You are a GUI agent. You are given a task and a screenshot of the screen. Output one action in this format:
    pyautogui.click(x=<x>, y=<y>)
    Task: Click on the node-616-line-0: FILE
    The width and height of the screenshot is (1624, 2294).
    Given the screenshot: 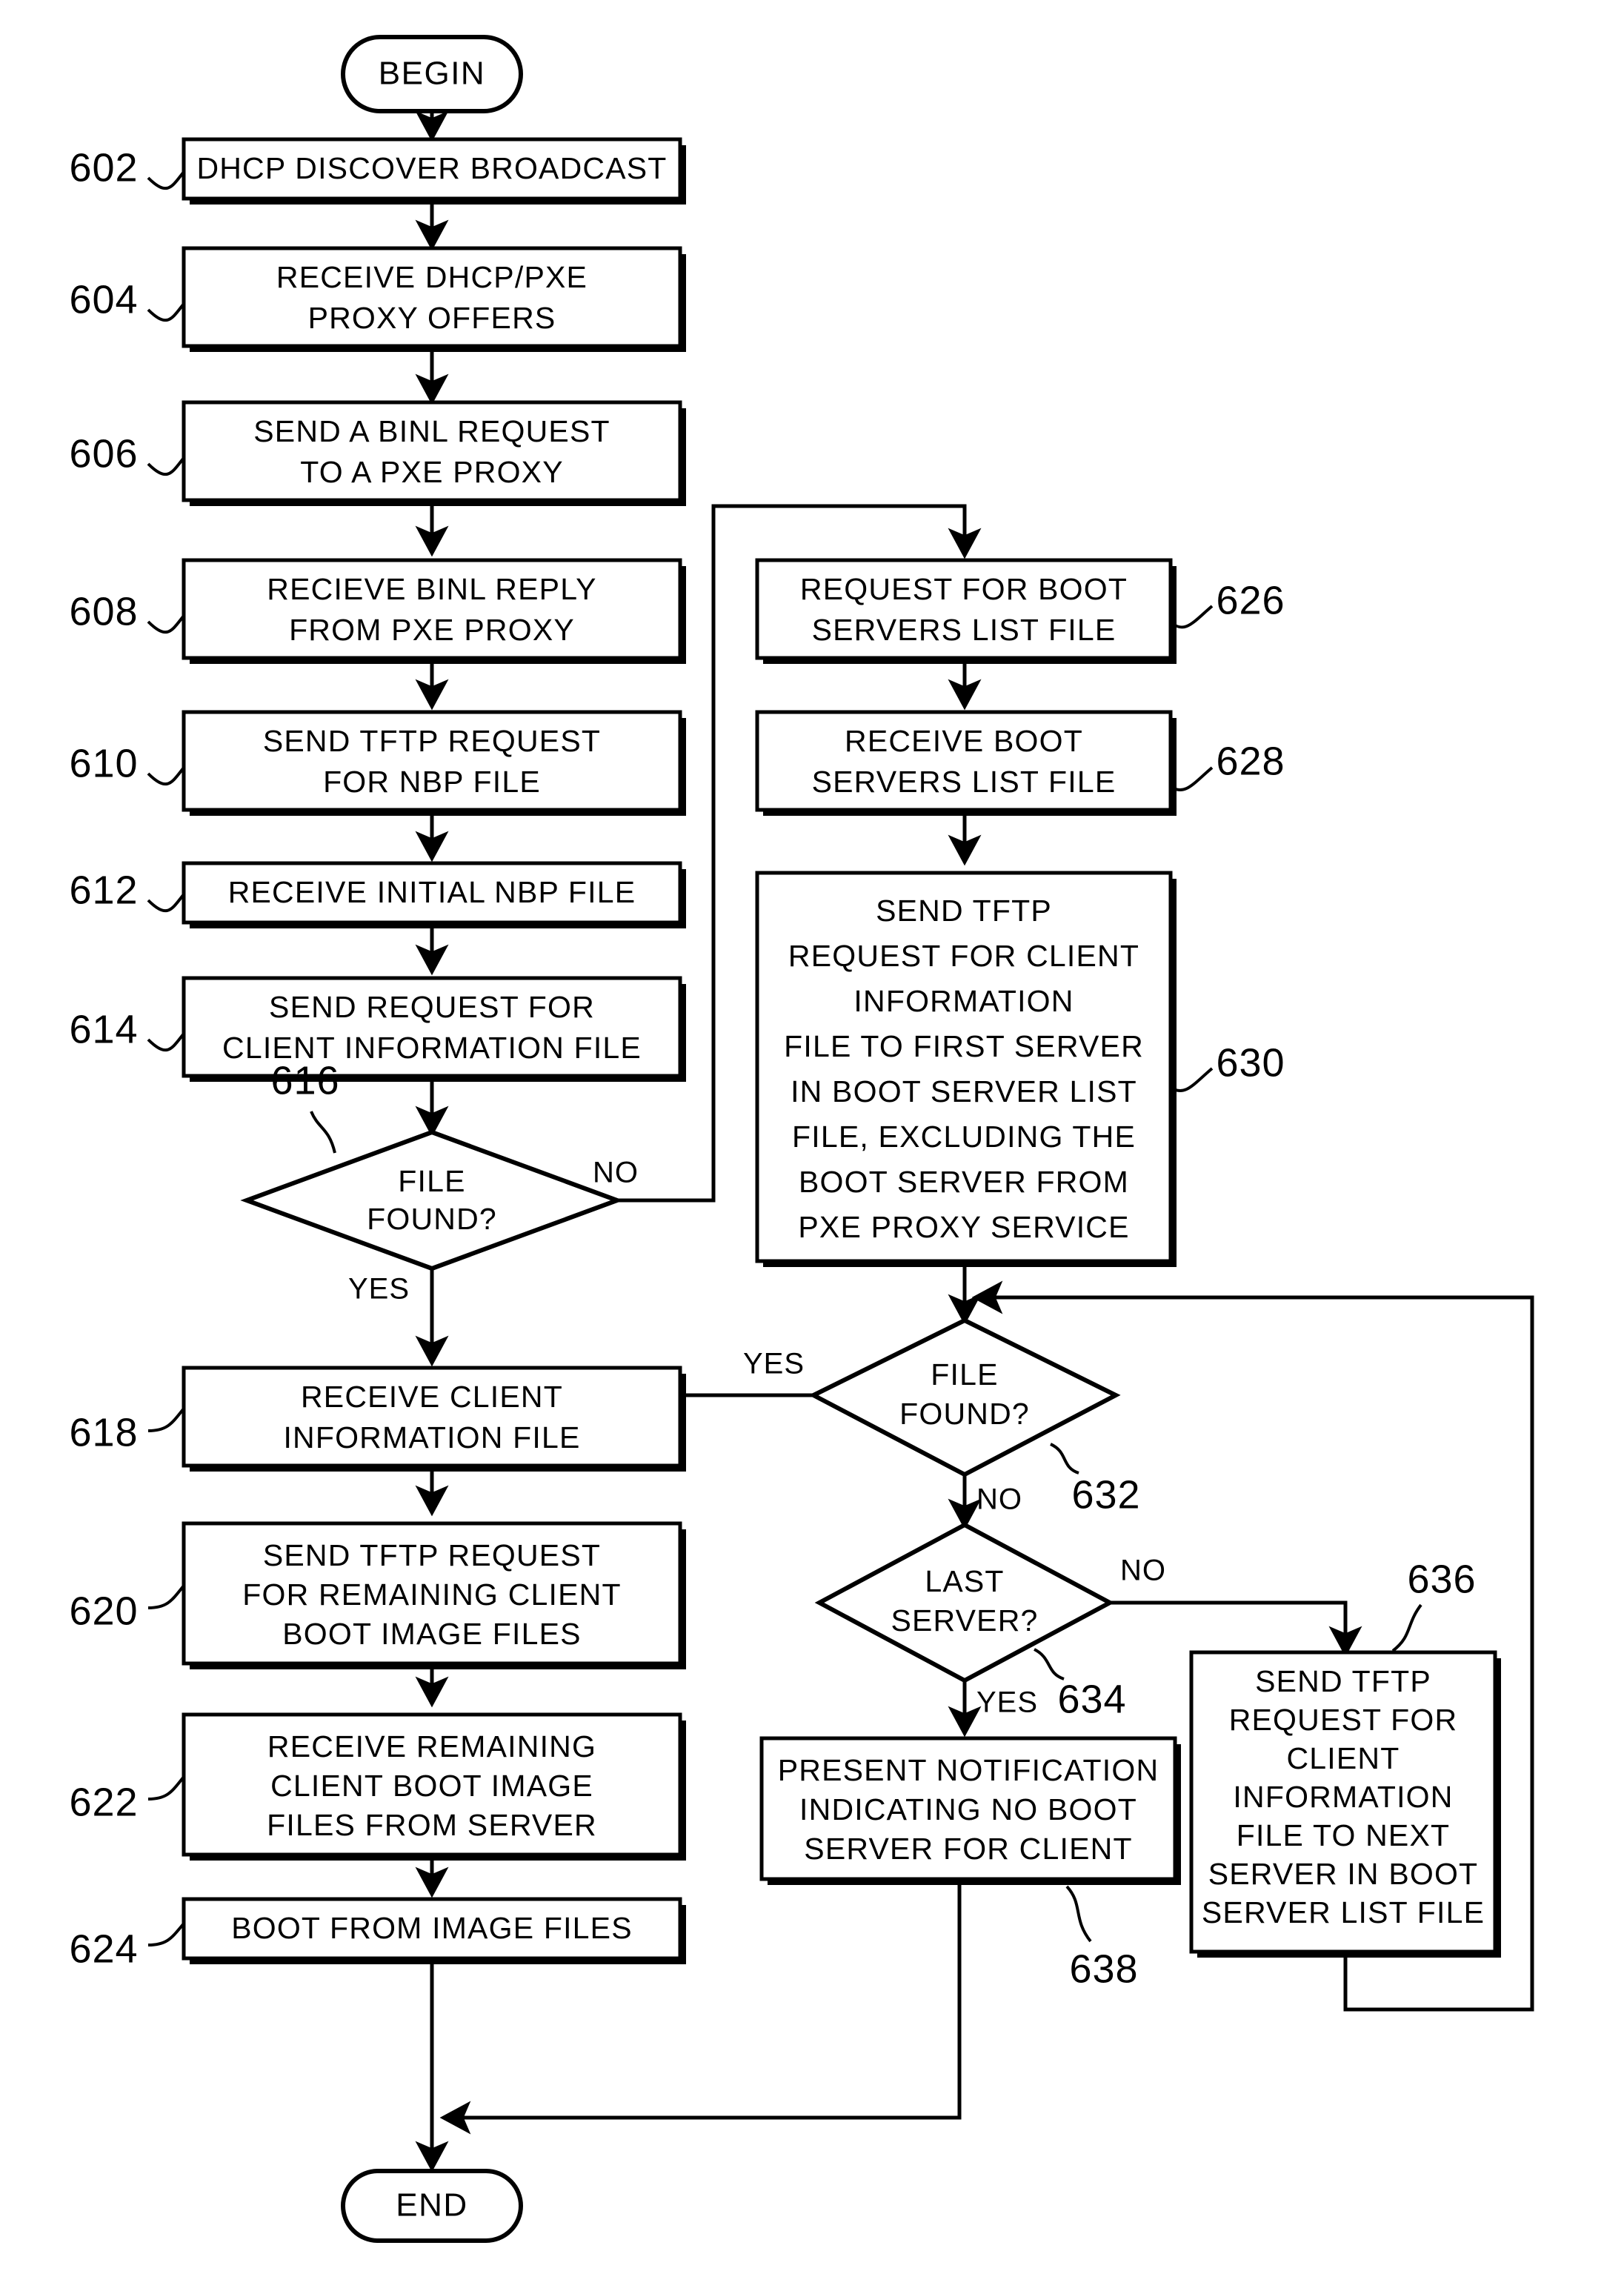 What is the action you would take?
    pyautogui.click(x=431, y=1181)
    